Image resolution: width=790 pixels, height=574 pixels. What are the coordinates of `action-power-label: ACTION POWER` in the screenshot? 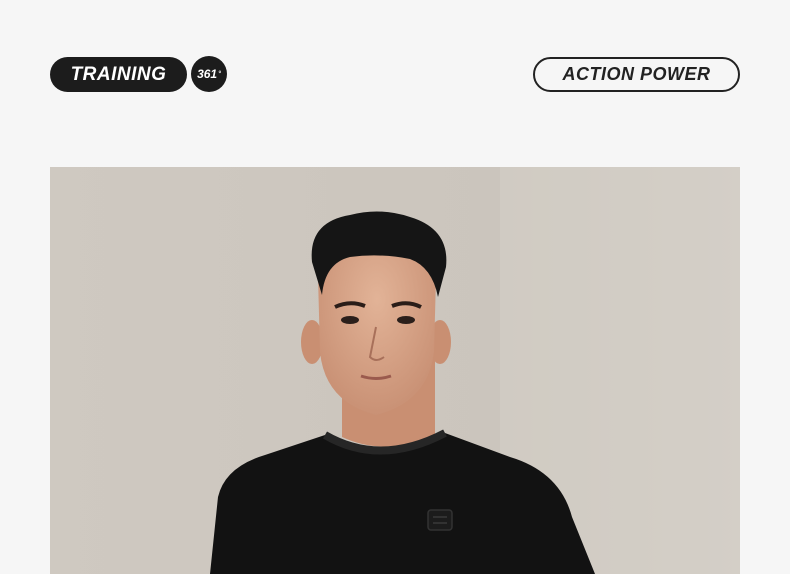 It's located at (636, 74).